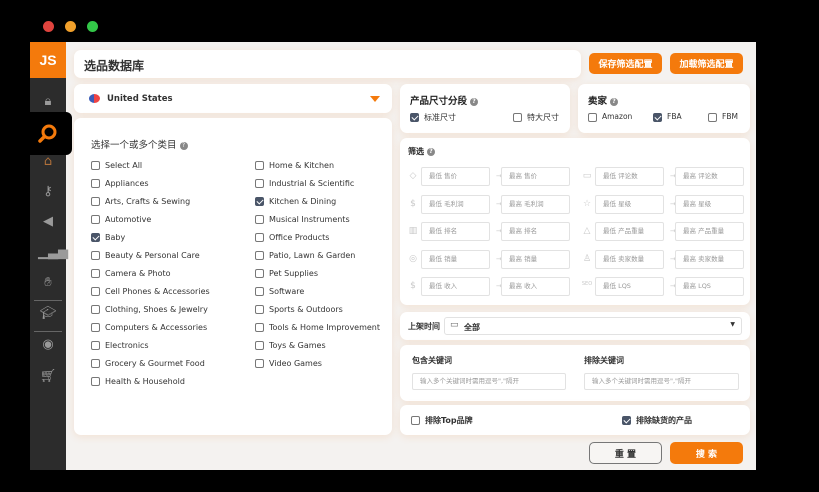  What do you see at coordinates (657, 420) in the screenshot?
I see `exclude-out-of-stock-checkbox: 排除缺货的产品` at bounding box center [657, 420].